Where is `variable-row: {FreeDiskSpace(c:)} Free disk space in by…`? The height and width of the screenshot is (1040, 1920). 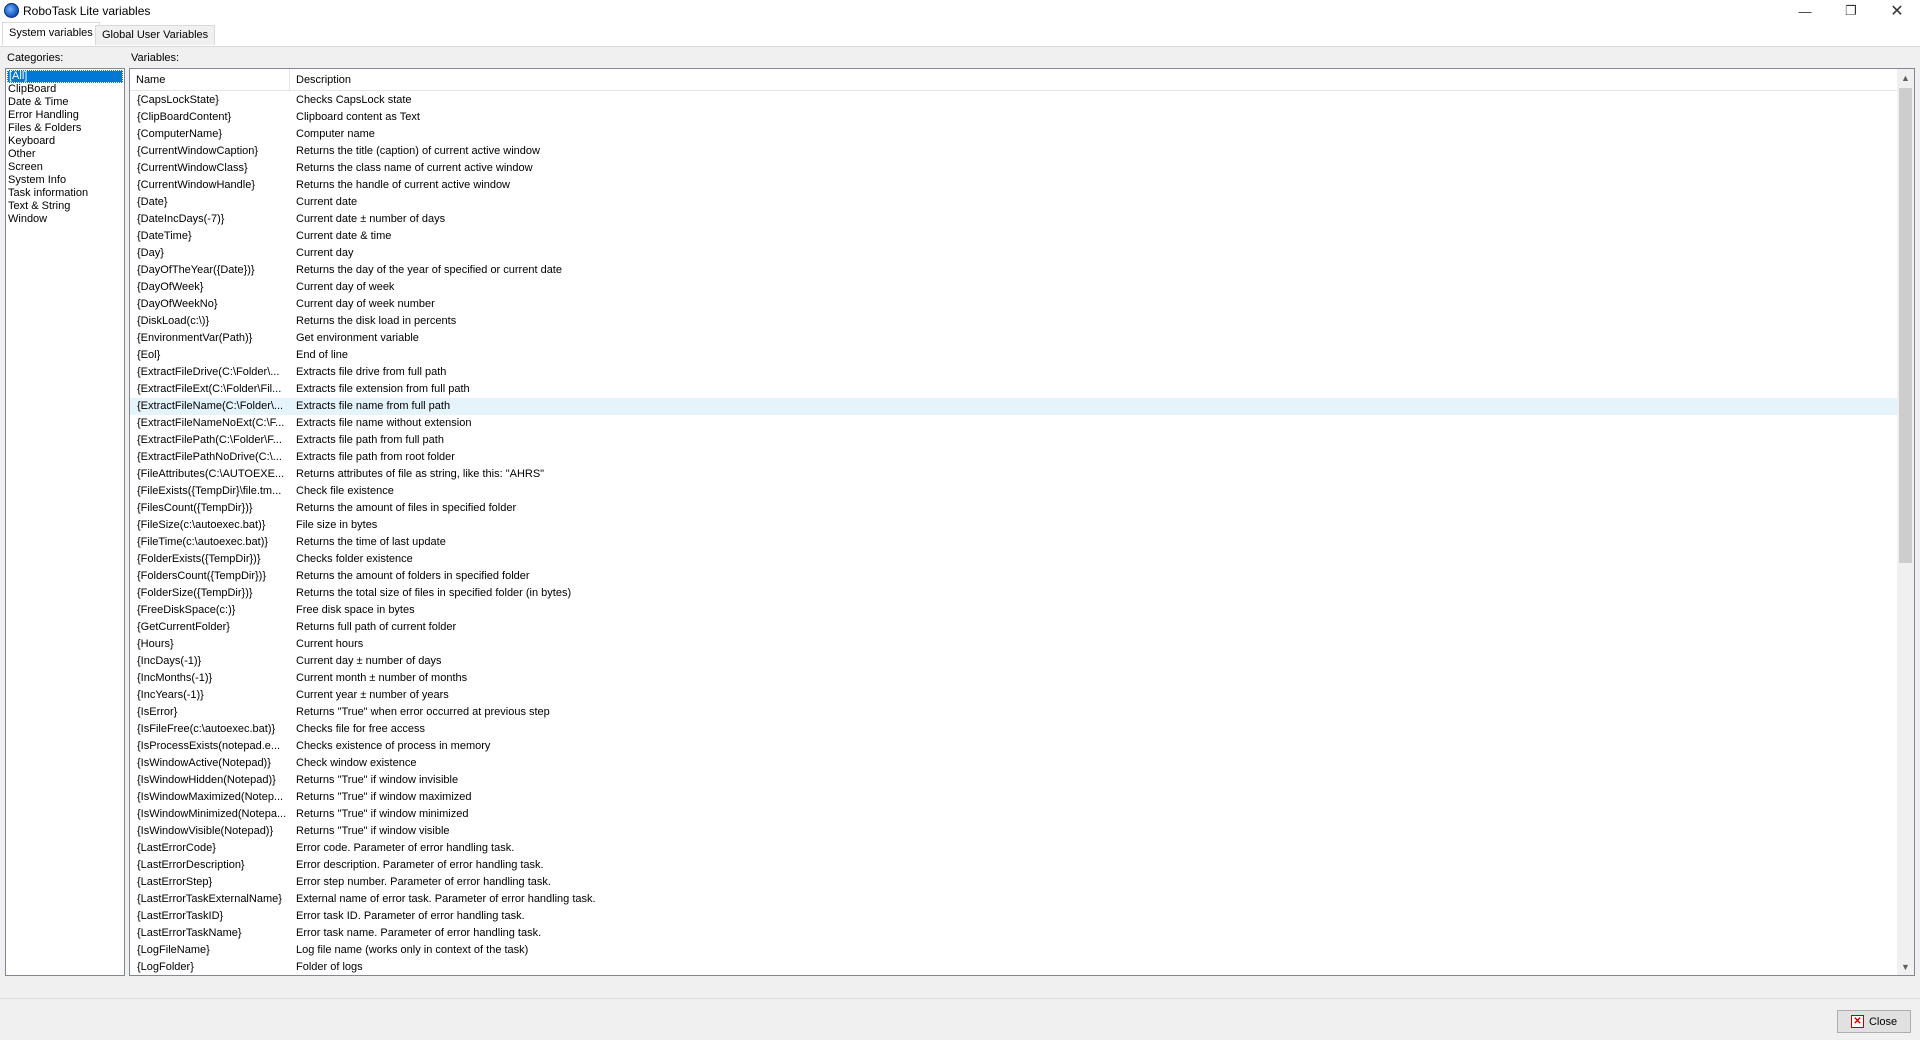 variable-row: {FreeDiskSpace(c:)} Free disk space in by… is located at coordinates (1014, 610).